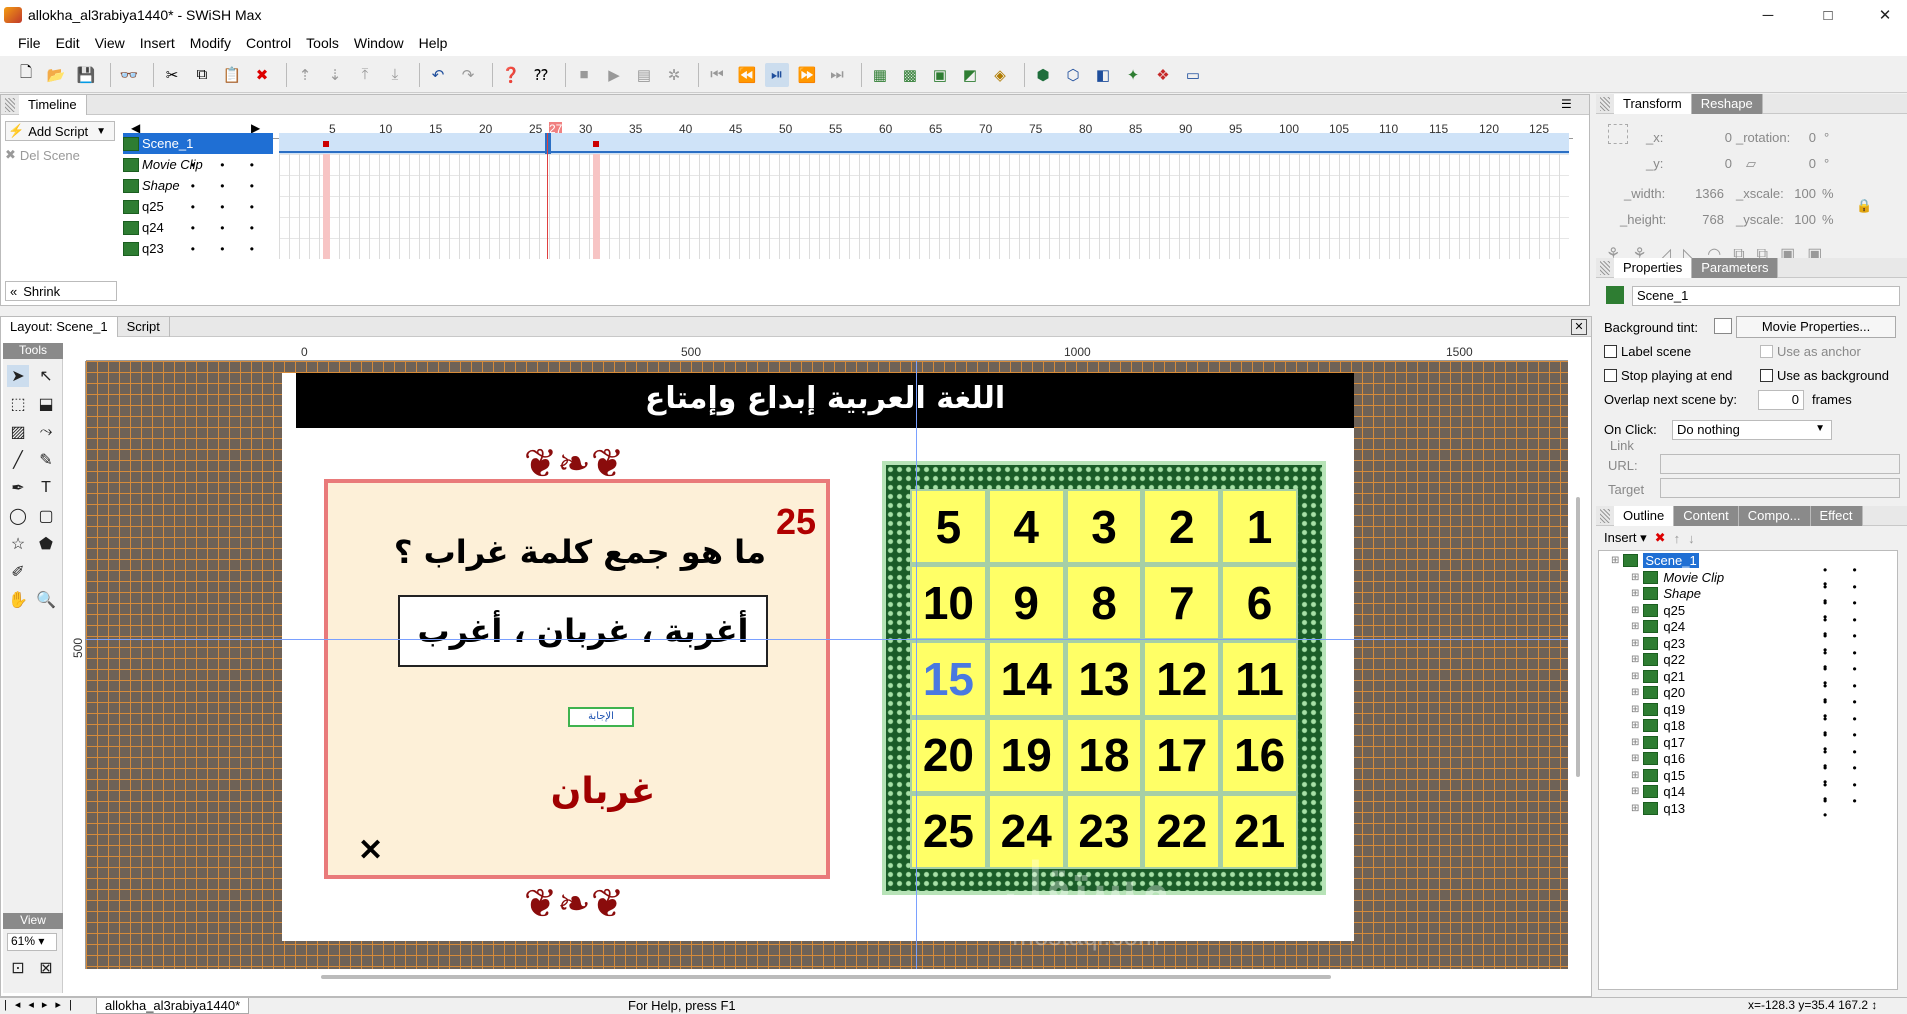 This screenshot has height=1014, width=1907. What do you see at coordinates (26, 75) in the screenshot?
I see `new-file-icon: 🗋` at bounding box center [26, 75].